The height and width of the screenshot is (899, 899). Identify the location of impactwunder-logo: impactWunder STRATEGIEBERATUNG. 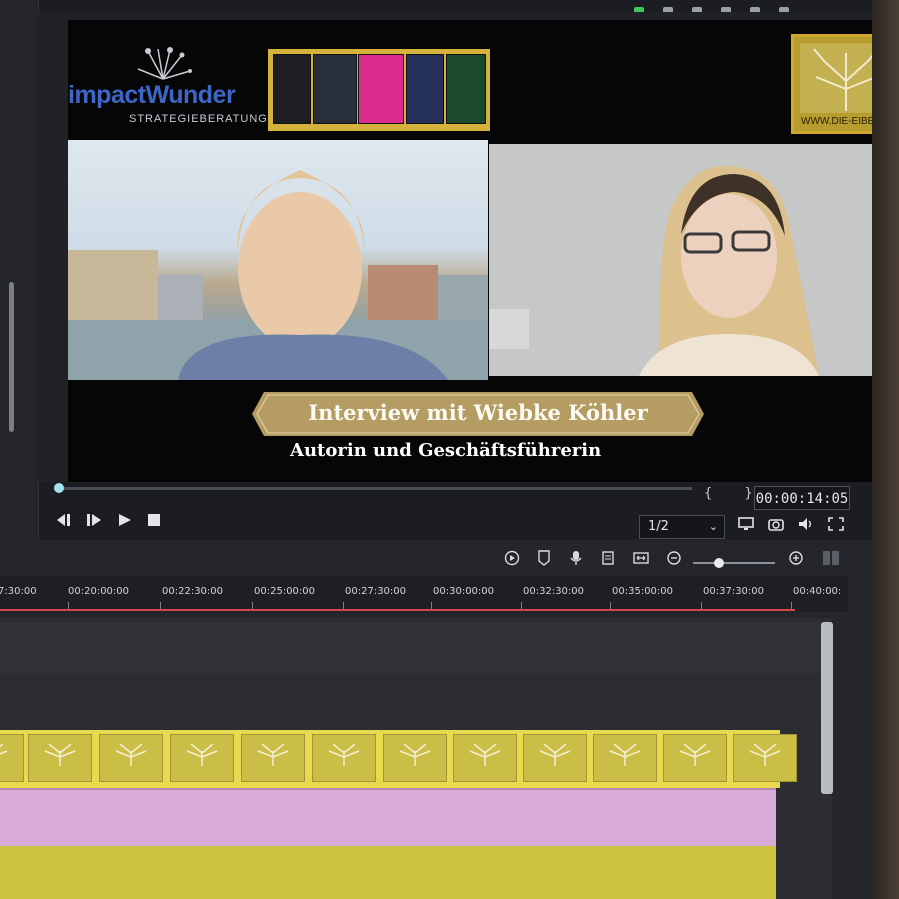
(167, 85).